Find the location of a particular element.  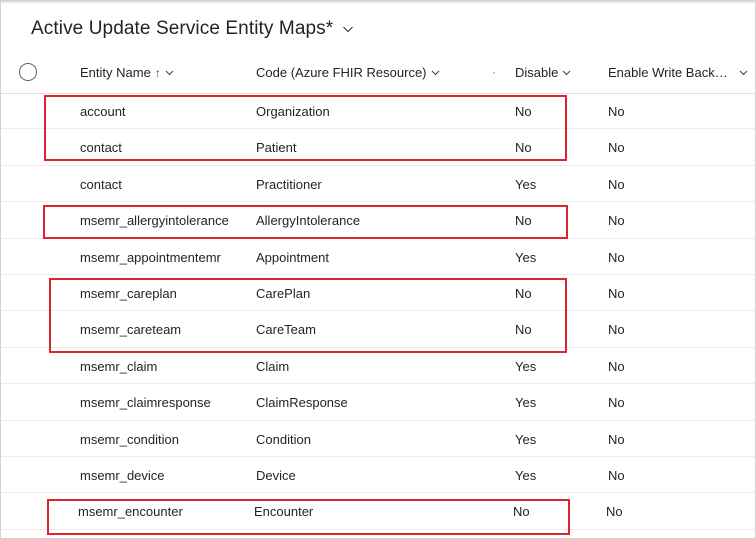

top-divider is located at coordinates (378, 2).